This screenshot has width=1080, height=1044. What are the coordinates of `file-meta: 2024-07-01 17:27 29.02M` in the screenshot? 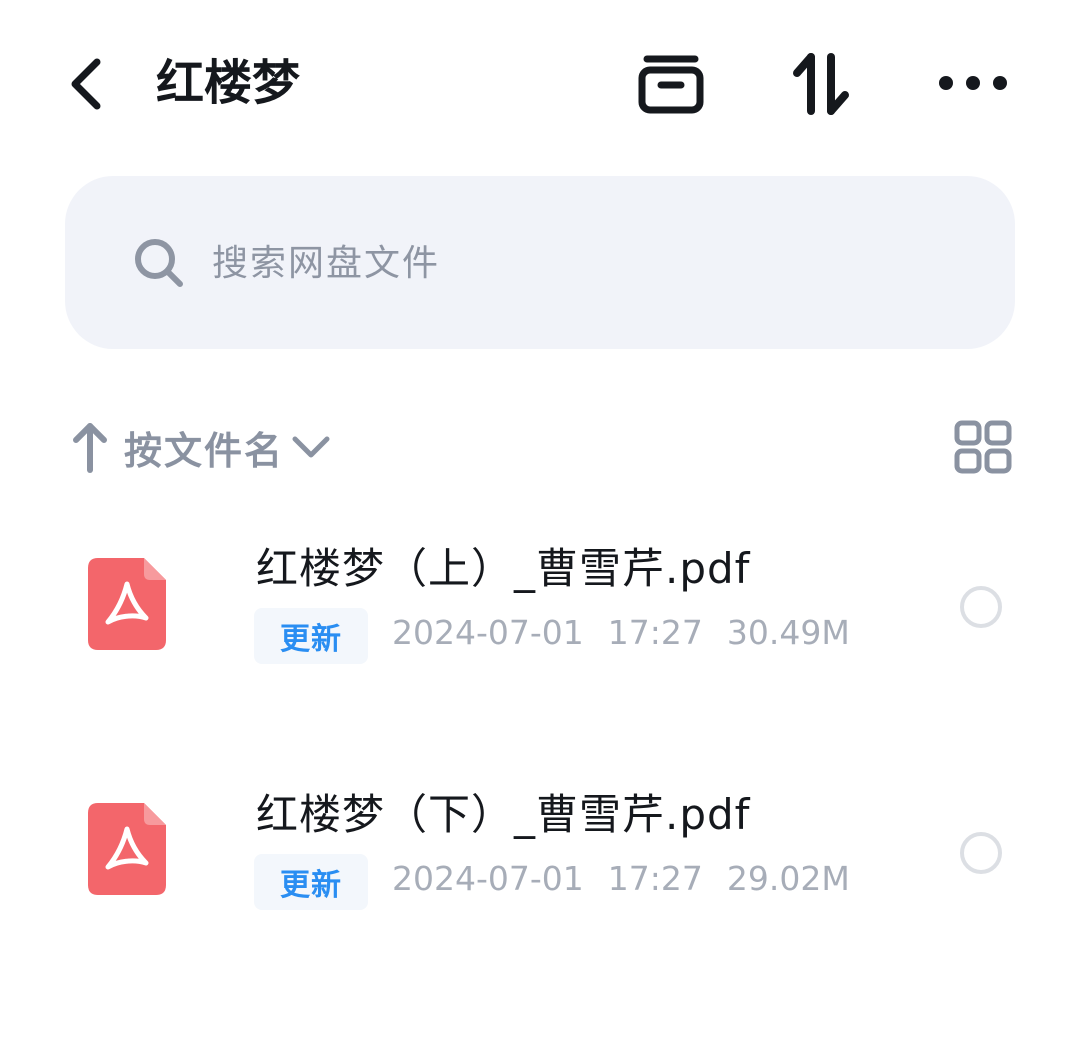 It's located at (621, 879).